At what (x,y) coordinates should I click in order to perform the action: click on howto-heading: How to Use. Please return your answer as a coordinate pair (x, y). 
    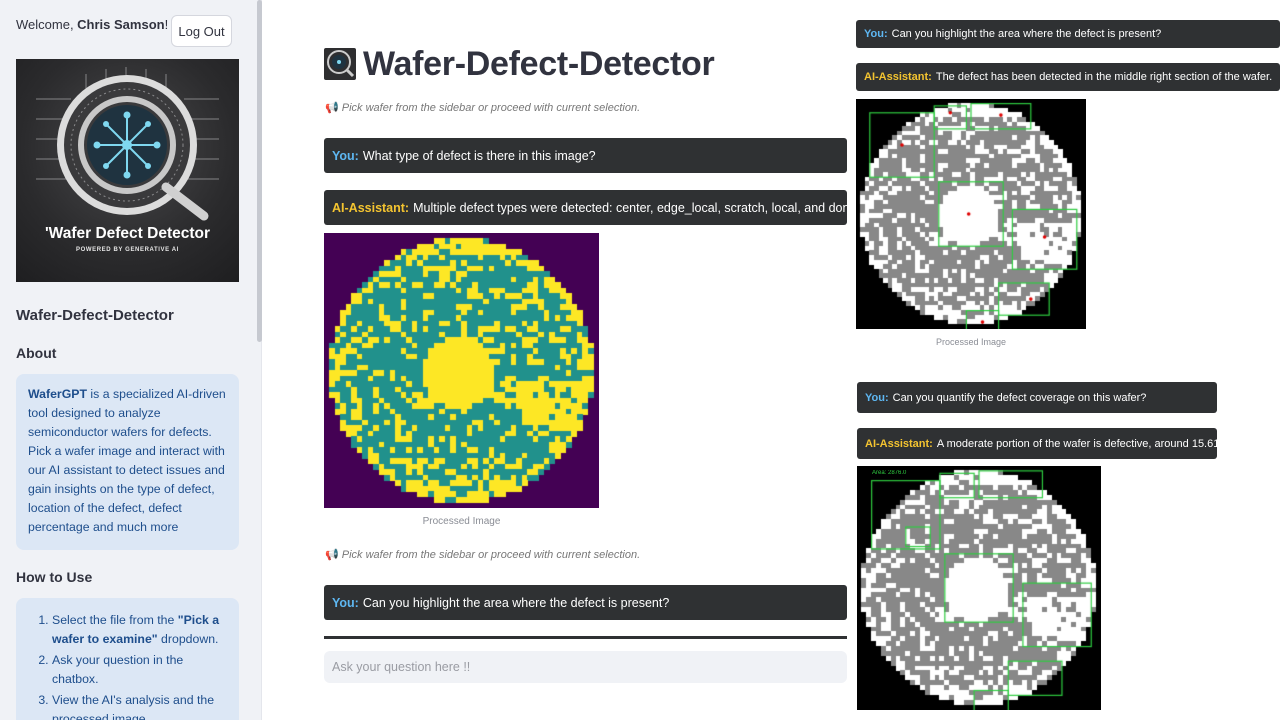
    Looking at the image, I should click on (54, 577).